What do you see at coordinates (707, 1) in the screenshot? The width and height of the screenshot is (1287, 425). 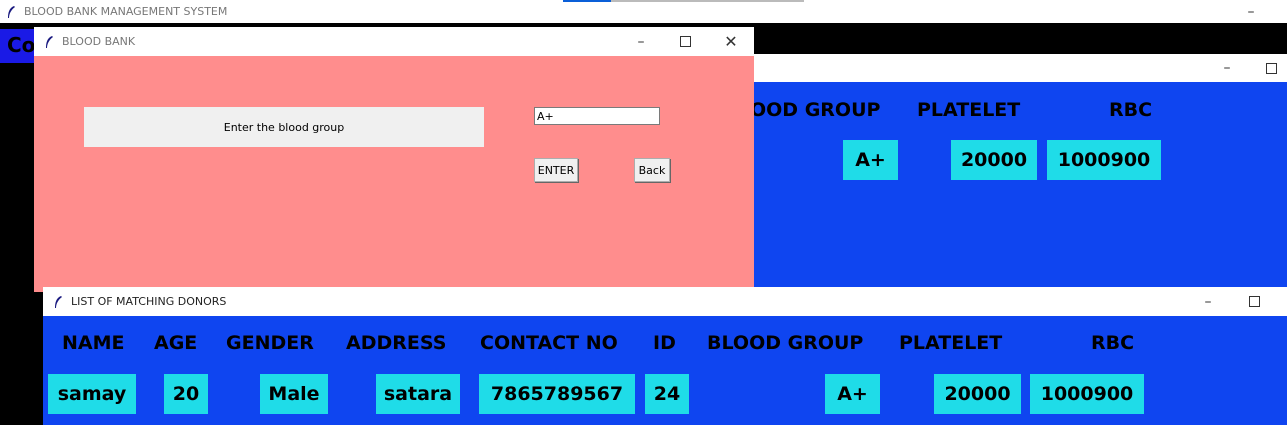 I see `taskbar-highlight-gray` at bounding box center [707, 1].